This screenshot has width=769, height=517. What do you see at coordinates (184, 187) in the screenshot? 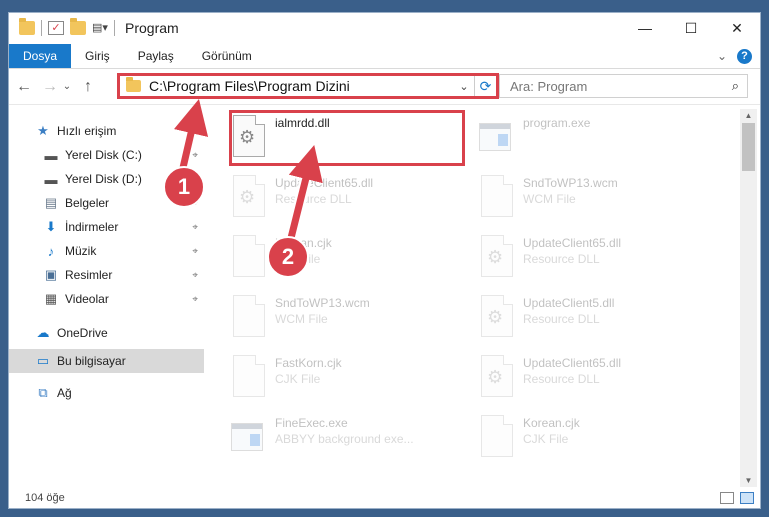
I see `step-badge-1: 1` at bounding box center [184, 187].